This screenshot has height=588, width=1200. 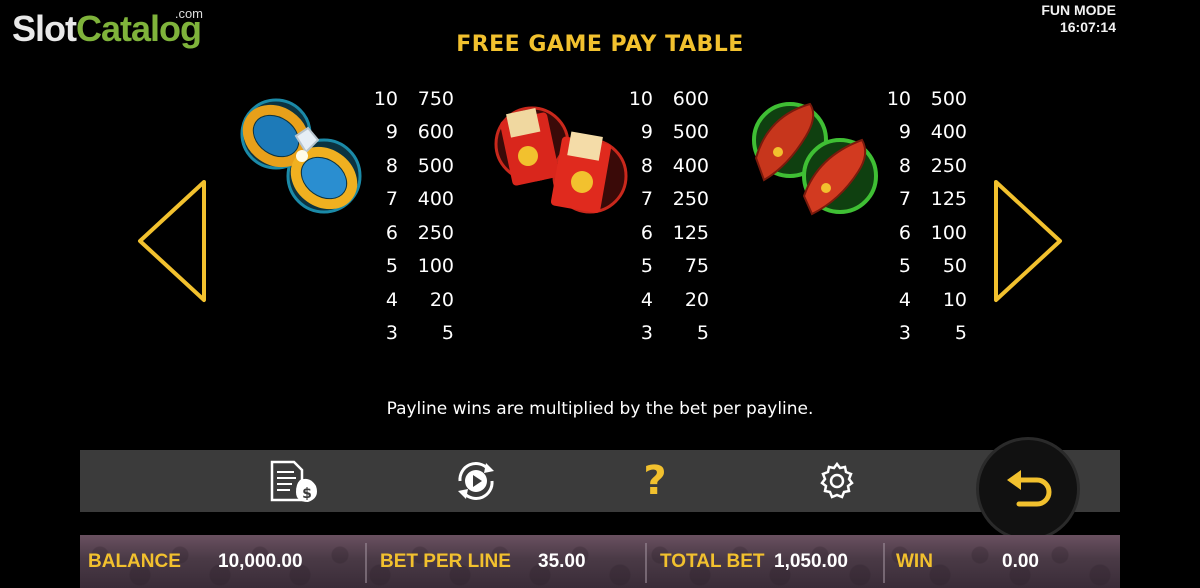 What do you see at coordinates (412, 99) in the screenshot?
I see `paytable-row: 10 750` at bounding box center [412, 99].